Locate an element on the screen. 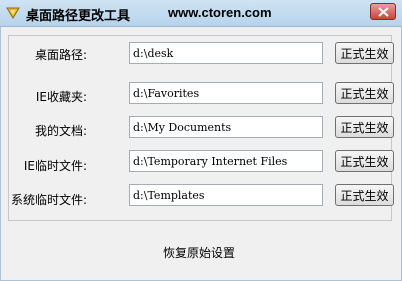 This screenshot has height=281, width=402. my-documents-input is located at coordinates (226, 127).